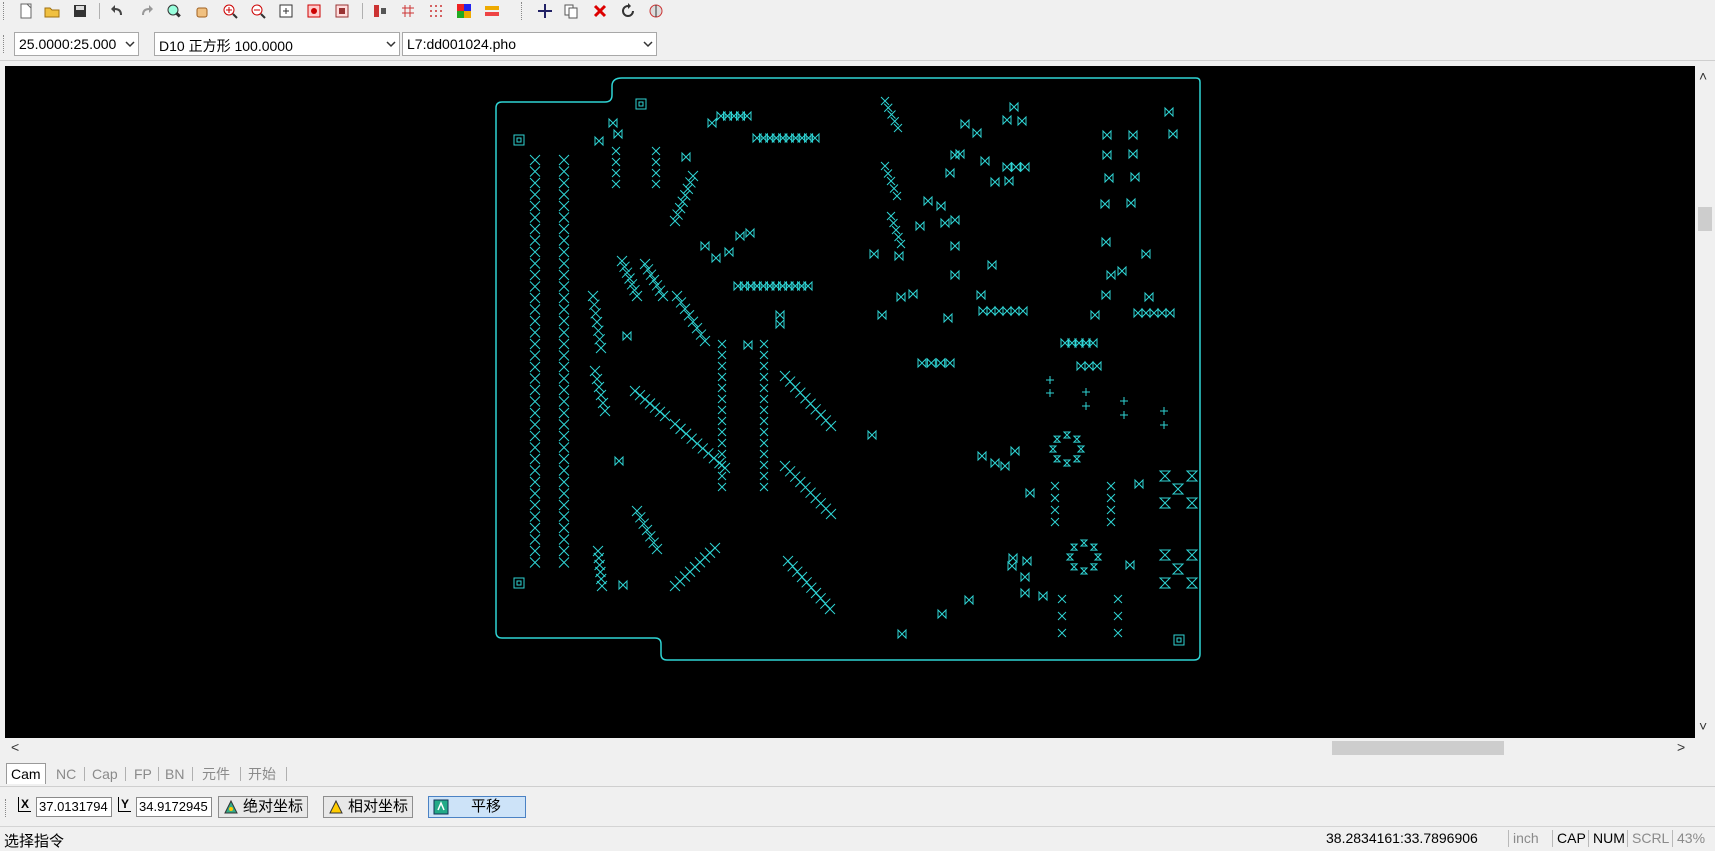  Describe the element at coordinates (1690, 838) in the screenshot. I see `zoom-indicator: 43%` at that location.